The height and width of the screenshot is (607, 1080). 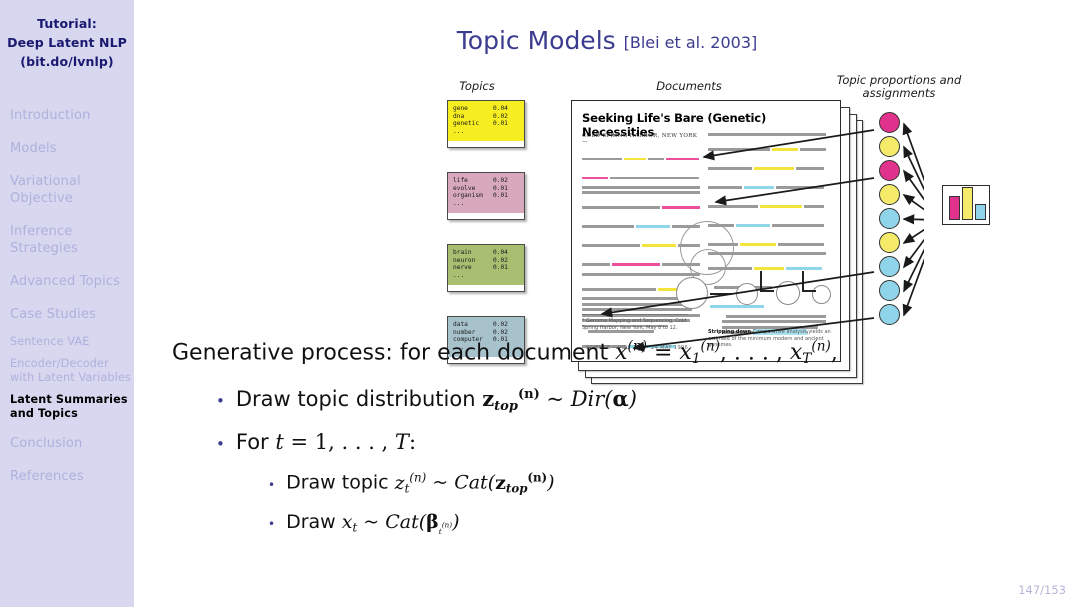 What do you see at coordinates (432, 522) in the screenshot?
I see `math-beta: β` at bounding box center [432, 522].